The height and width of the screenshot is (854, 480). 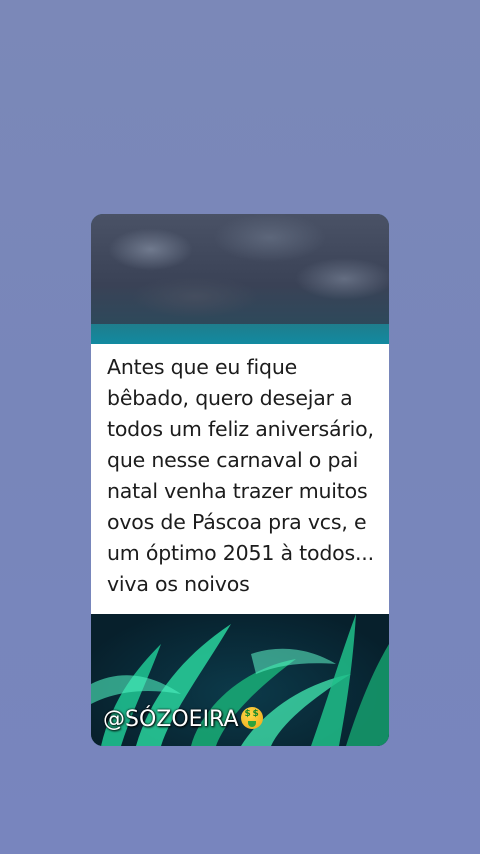 What do you see at coordinates (240, 273) in the screenshot?
I see `stormy-sky-image` at bounding box center [240, 273].